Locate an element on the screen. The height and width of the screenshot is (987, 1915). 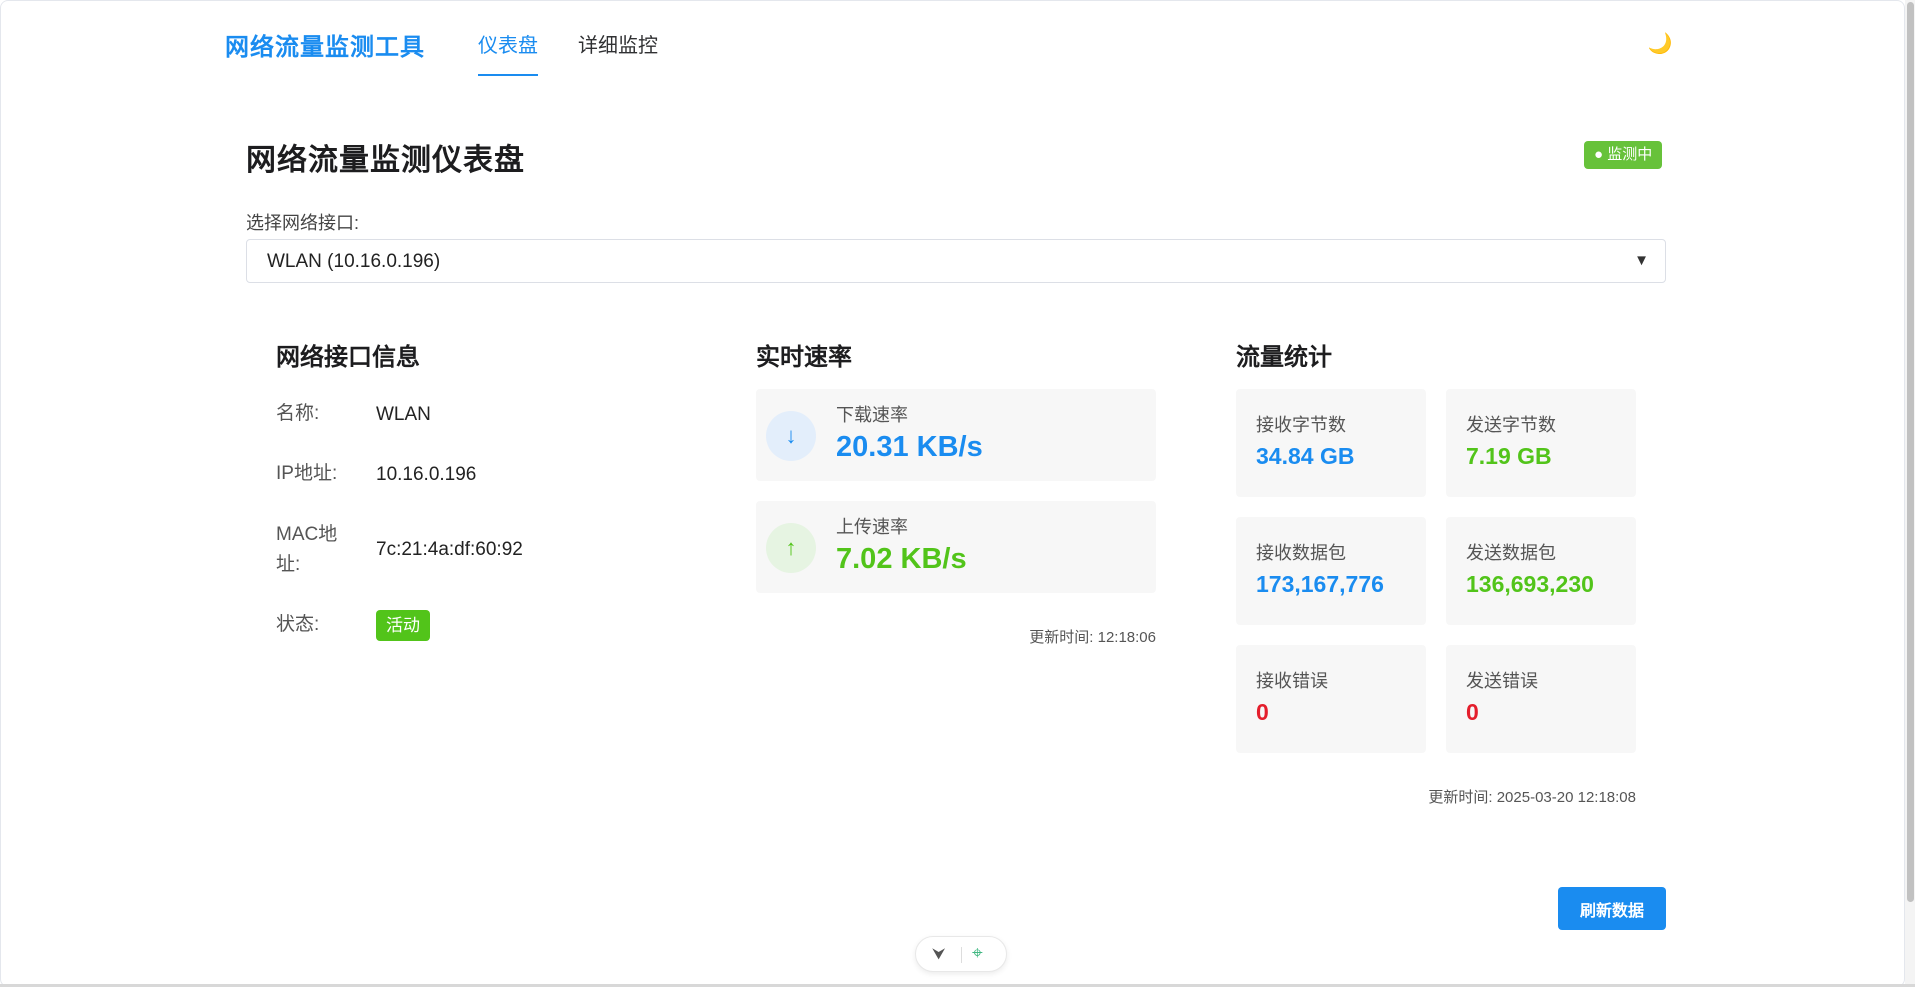
stat-value: 136,693,230 is located at coordinates (1530, 584).